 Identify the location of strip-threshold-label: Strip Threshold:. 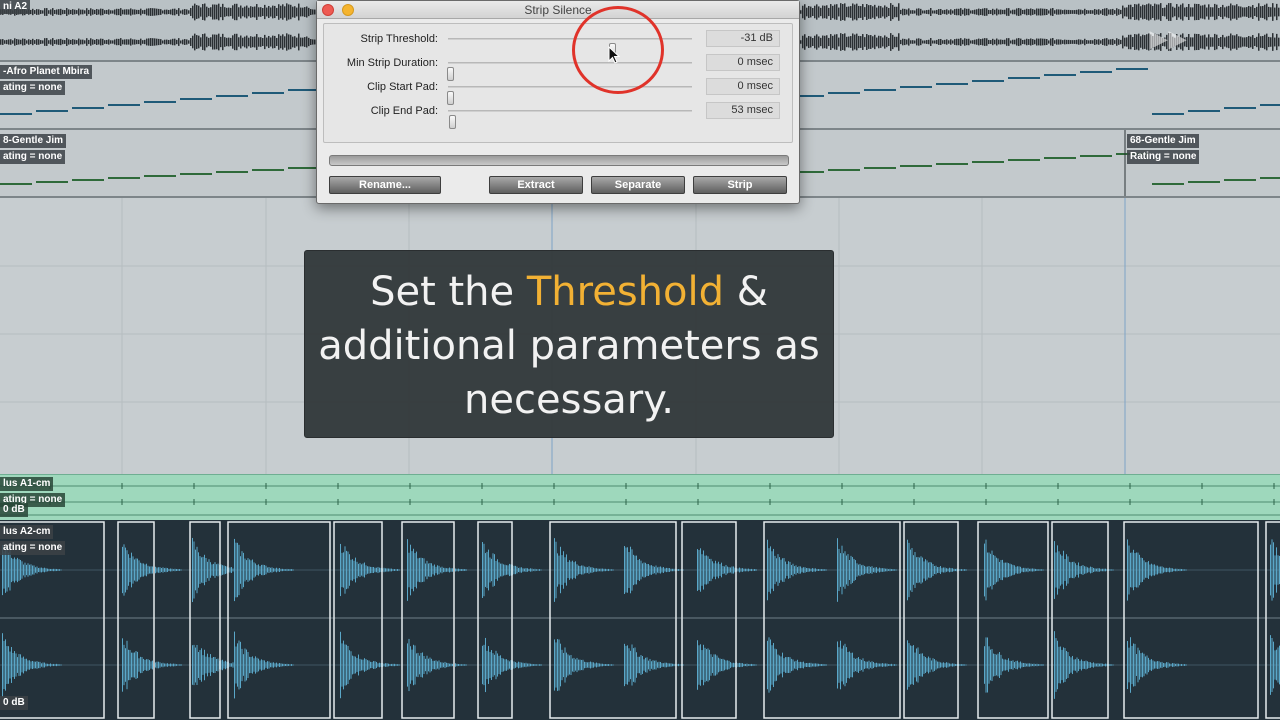
(399, 39).